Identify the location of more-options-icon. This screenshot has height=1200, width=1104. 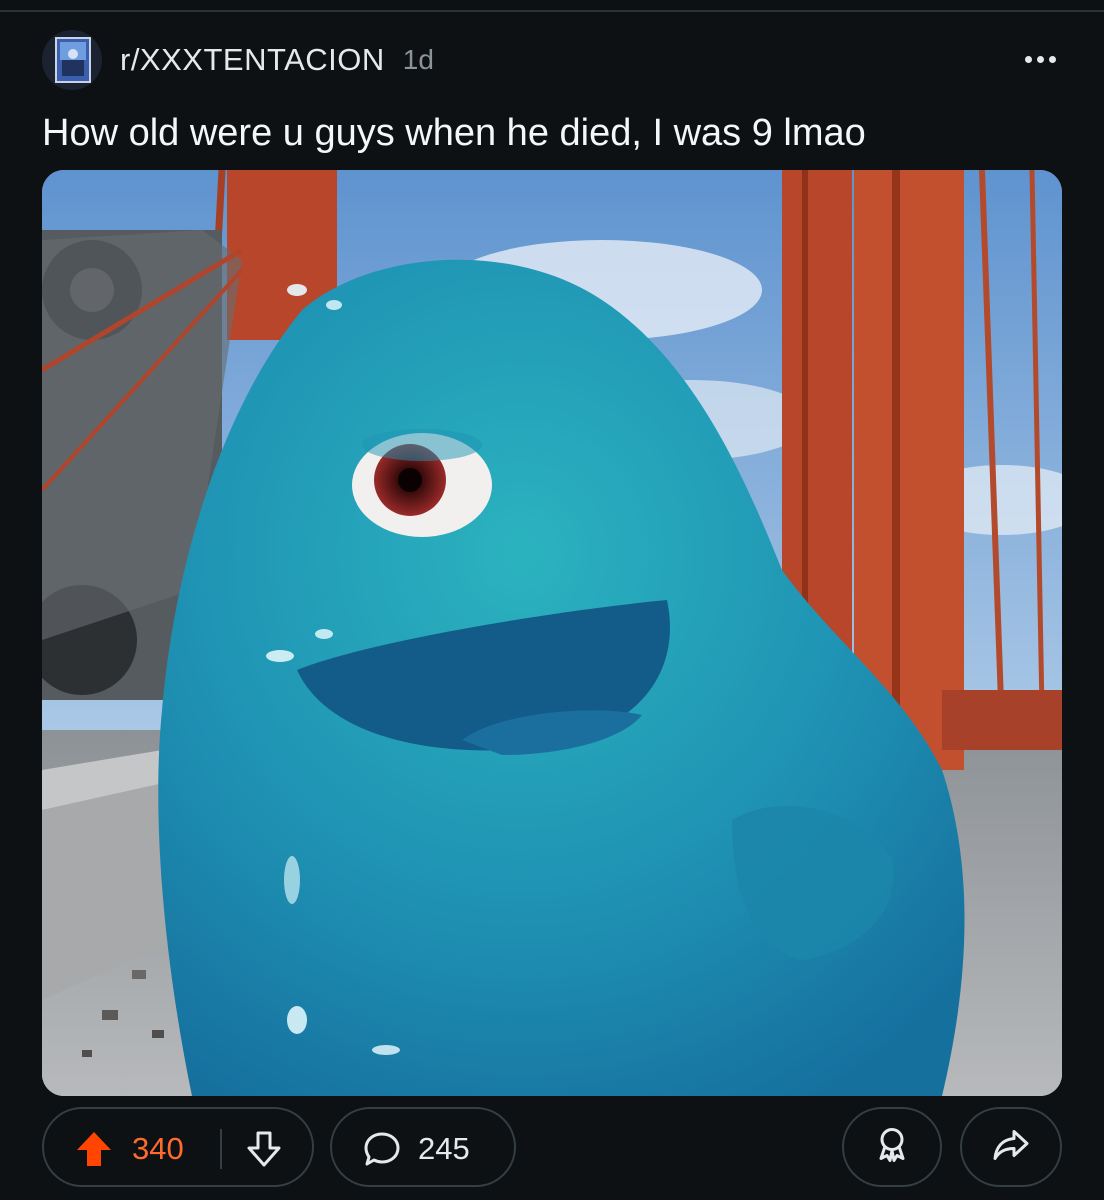
(1040, 59).